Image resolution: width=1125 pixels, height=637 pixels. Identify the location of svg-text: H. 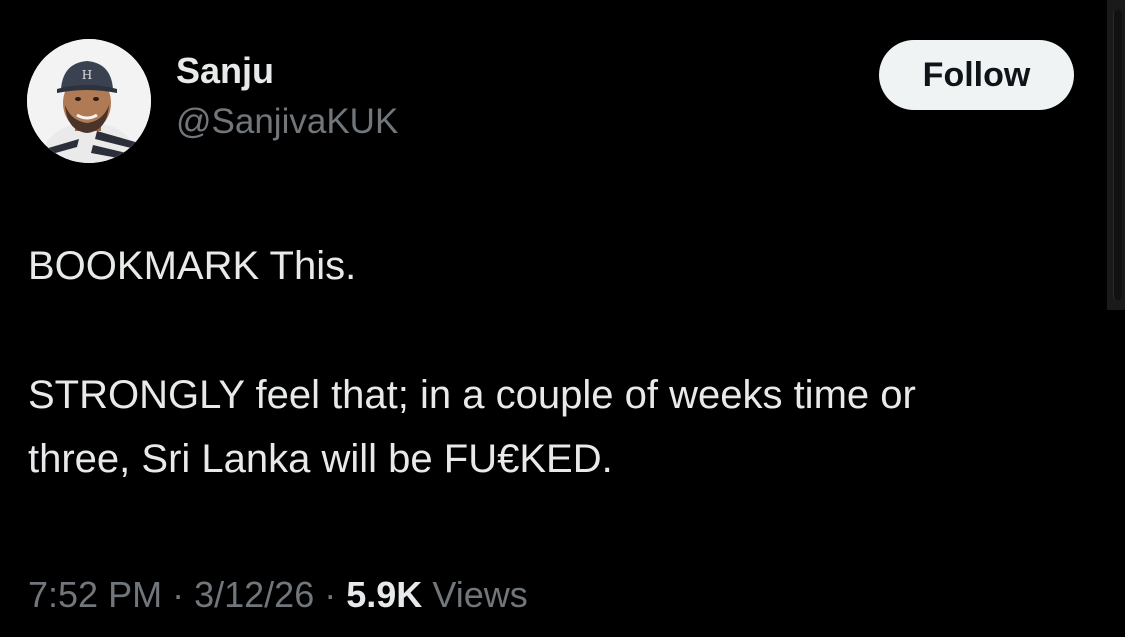
(87, 75).